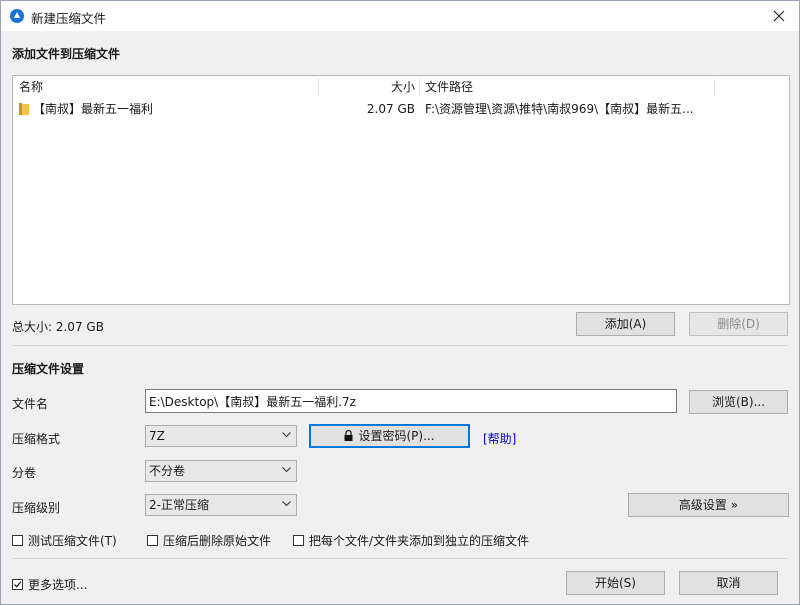 The height and width of the screenshot is (605, 800). I want to click on add-section-title: 添加文件到压缩文件, so click(66, 54).